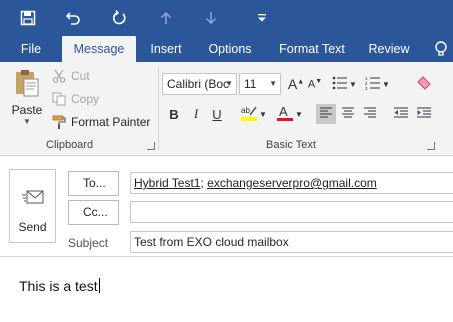 This screenshot has width=453, height=322. I want to click on align-center-icon, so click(348, 114).